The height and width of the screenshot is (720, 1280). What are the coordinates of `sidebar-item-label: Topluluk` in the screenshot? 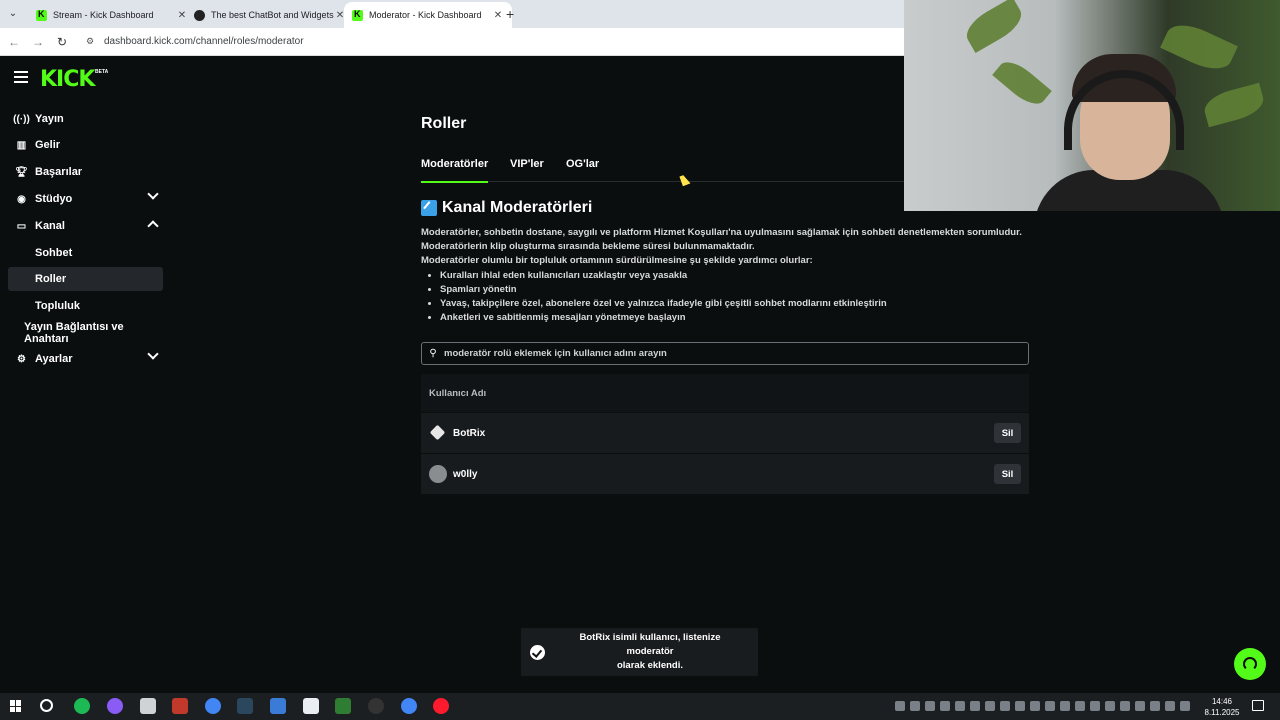 It's located at (58, 306).